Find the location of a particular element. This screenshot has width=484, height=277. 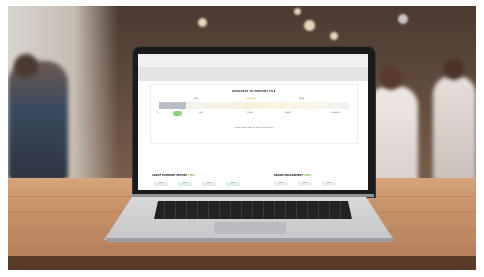

laptop-keyboard is located at coordinates (253, 210).